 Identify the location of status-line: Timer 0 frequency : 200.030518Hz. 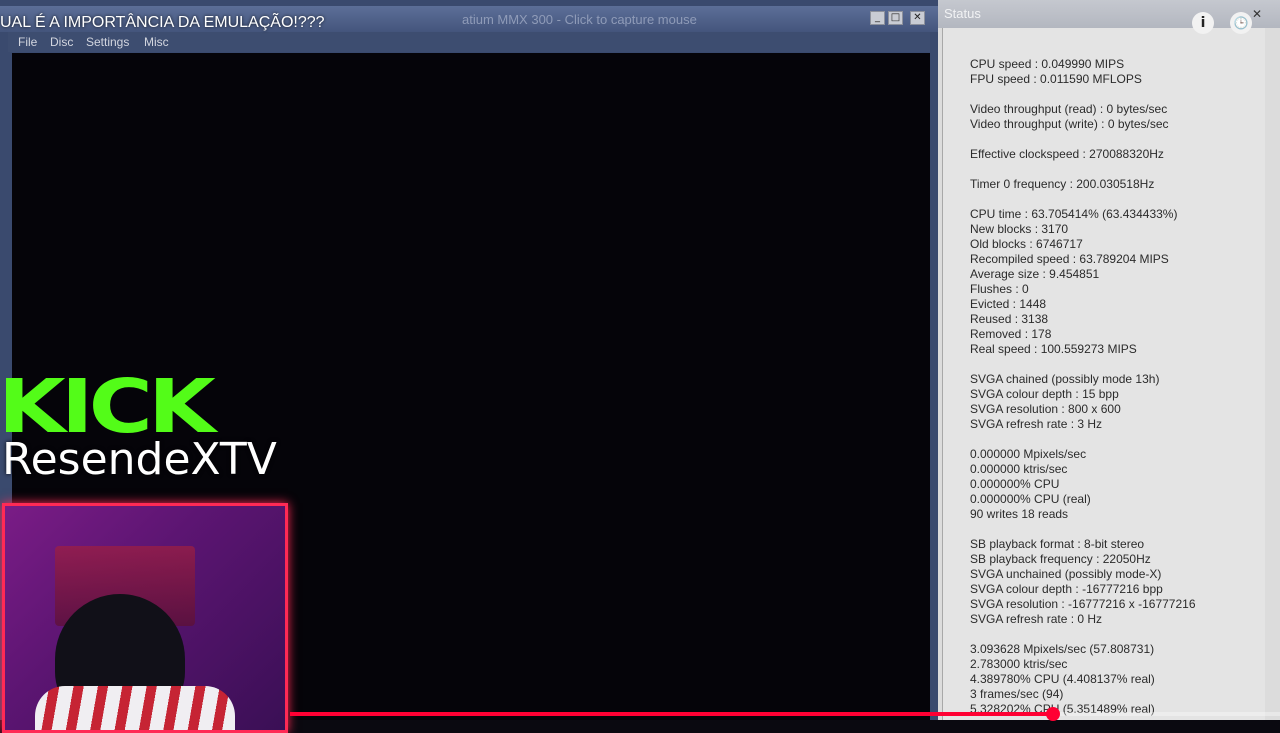
(1062, 184).